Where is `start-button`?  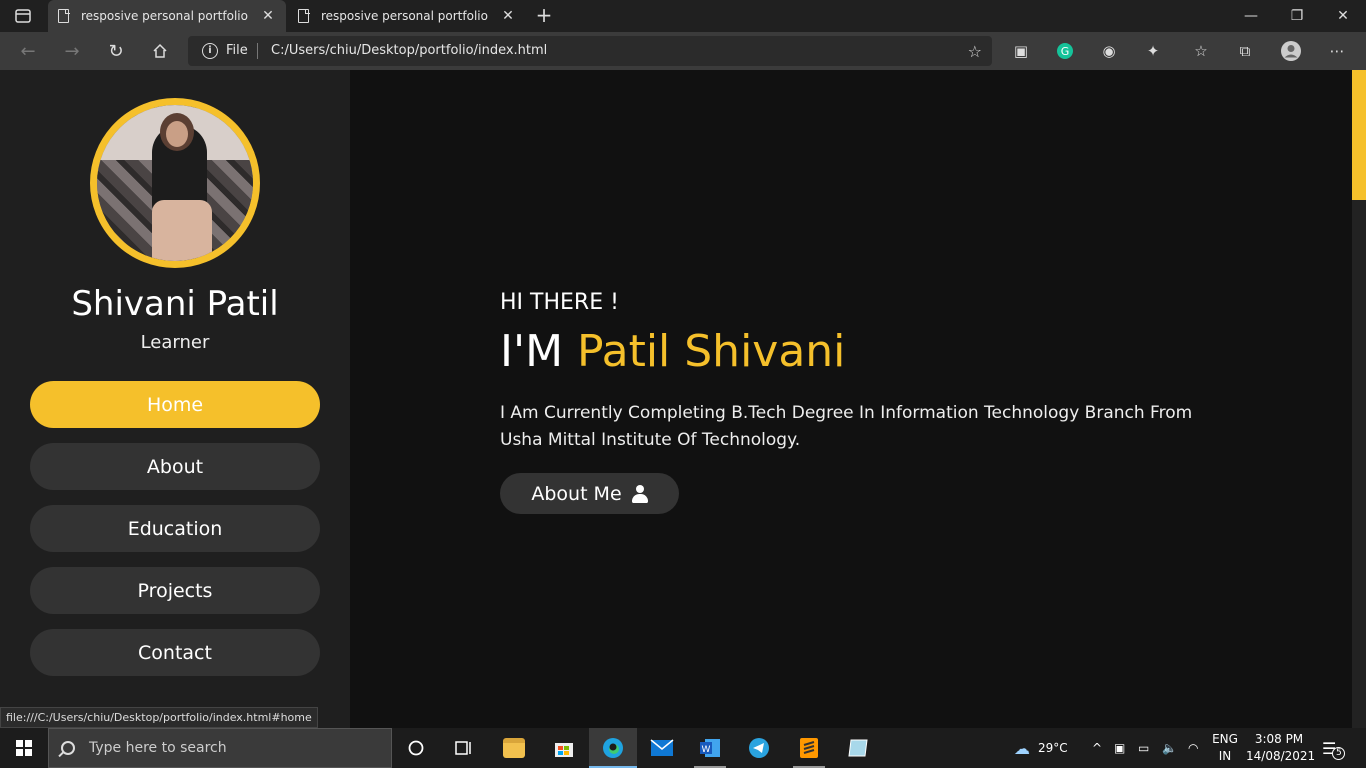
start-button is located at coordinates (24, 748).